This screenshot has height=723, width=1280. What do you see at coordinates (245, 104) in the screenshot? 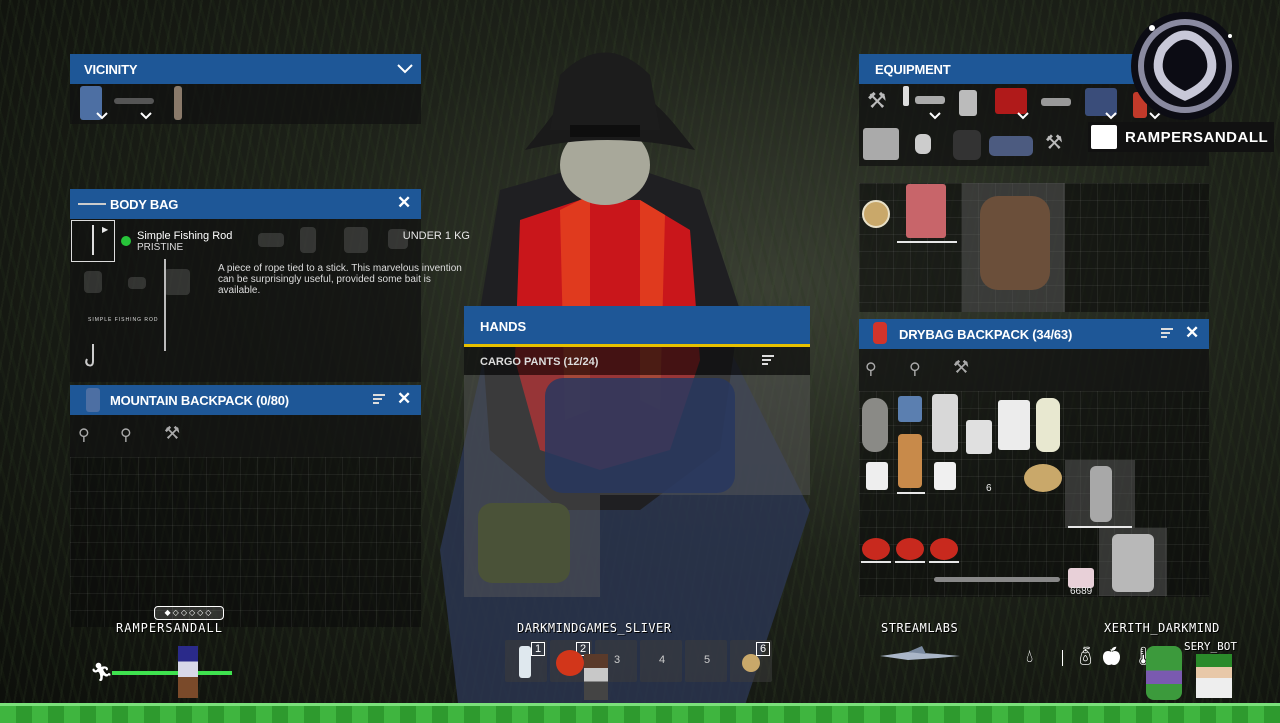
I see `vicinity-items` at bounding box center [245, 104].